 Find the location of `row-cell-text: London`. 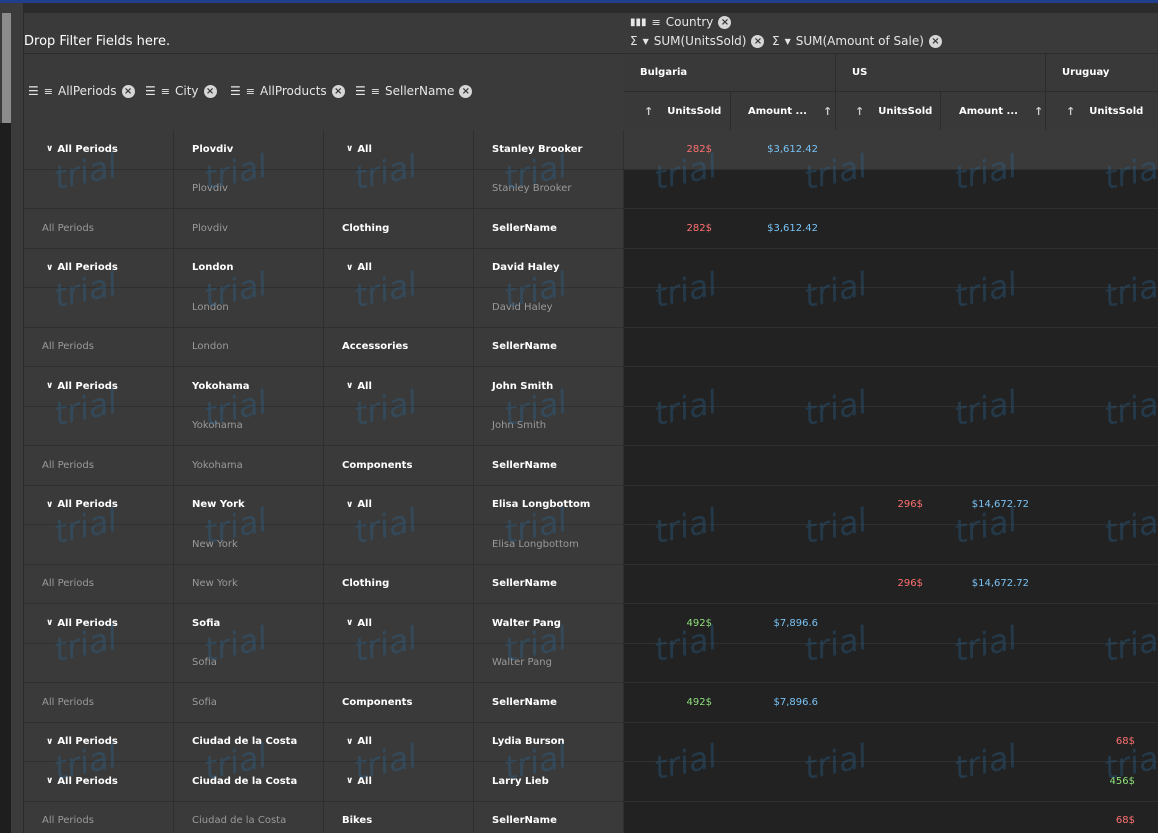

row-cell-text: London is located at coordinates (213, 268).